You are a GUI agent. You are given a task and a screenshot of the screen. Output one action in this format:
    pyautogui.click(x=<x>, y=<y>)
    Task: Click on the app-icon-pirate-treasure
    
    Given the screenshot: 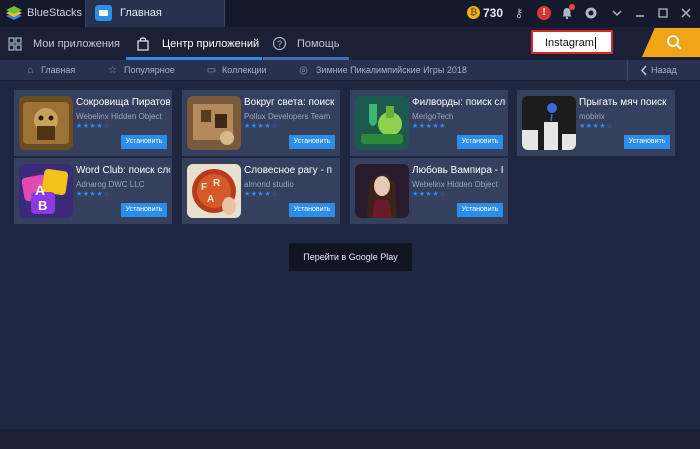 What is the action you would take?
    pyautogui.click(x=46, y=123)
    